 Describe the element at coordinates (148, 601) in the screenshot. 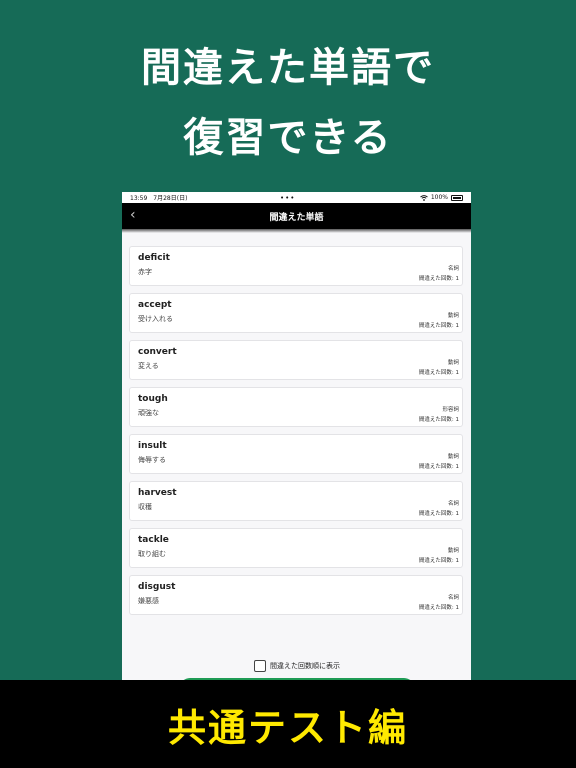

I see `word-meaning: 嫌悪感` at that location.